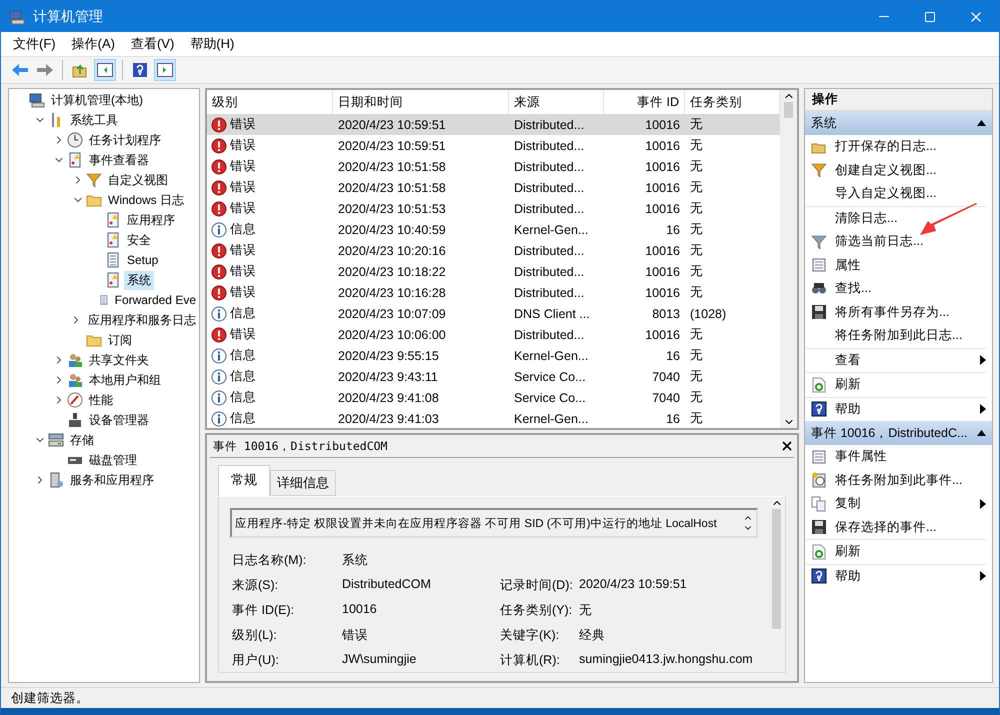  I want to click on tree-item: 系统工具, so click(94, 120).